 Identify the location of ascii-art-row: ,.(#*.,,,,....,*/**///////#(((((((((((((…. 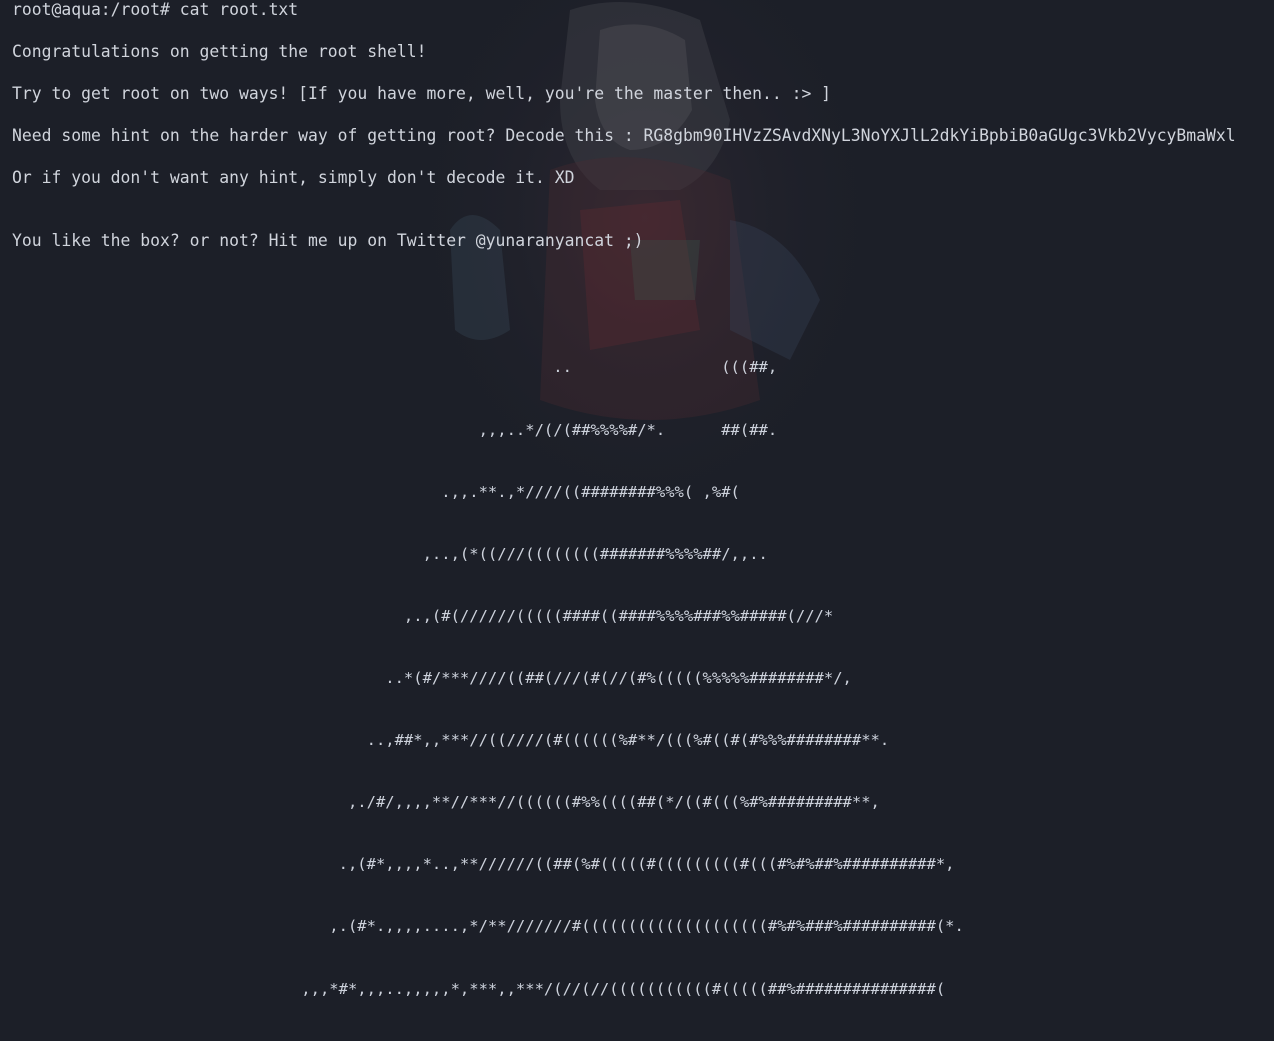
(488, 926).